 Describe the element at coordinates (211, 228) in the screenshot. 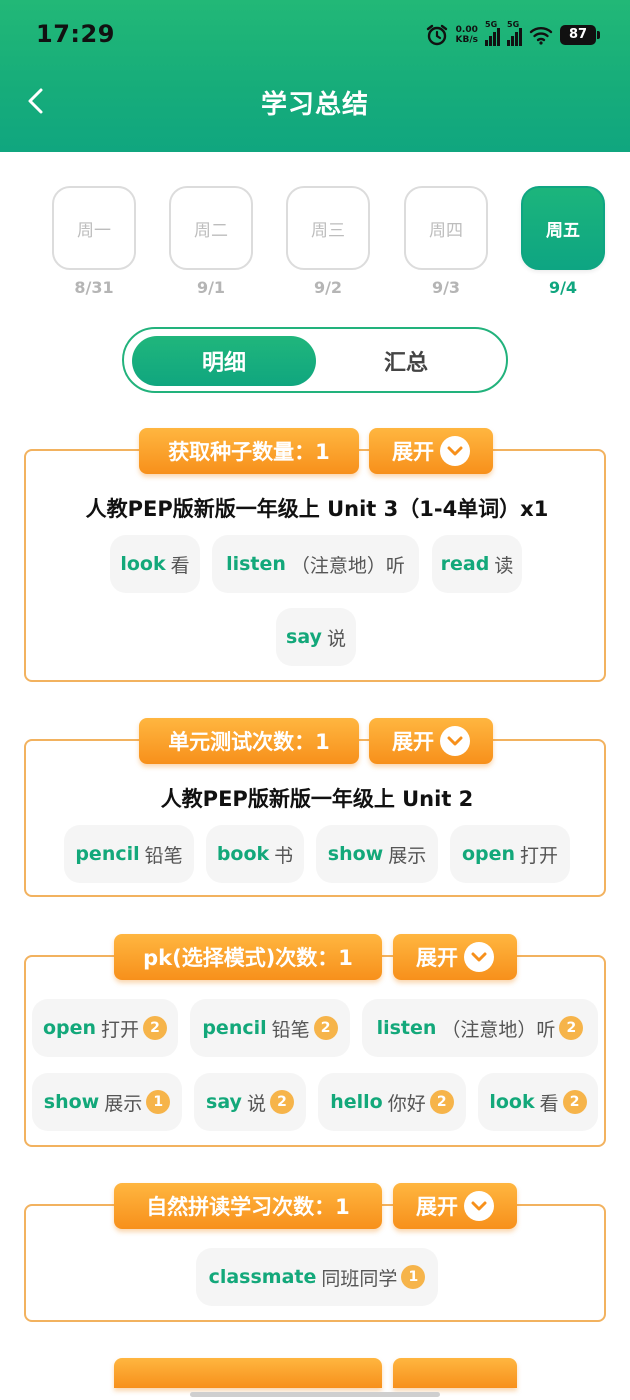

I see `day-label: 周二` at that location.